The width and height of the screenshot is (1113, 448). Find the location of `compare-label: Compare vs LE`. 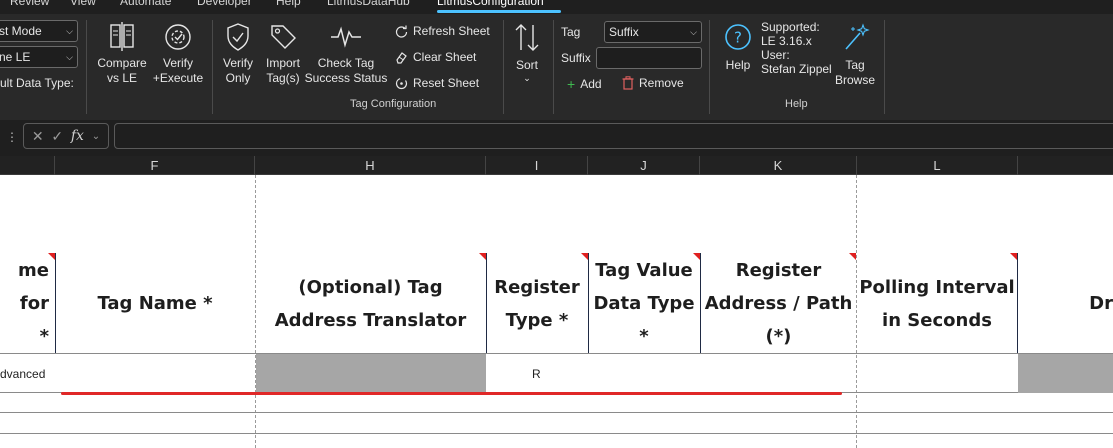

compare-label: Compare vs LE is located at coordinates (122, 70).